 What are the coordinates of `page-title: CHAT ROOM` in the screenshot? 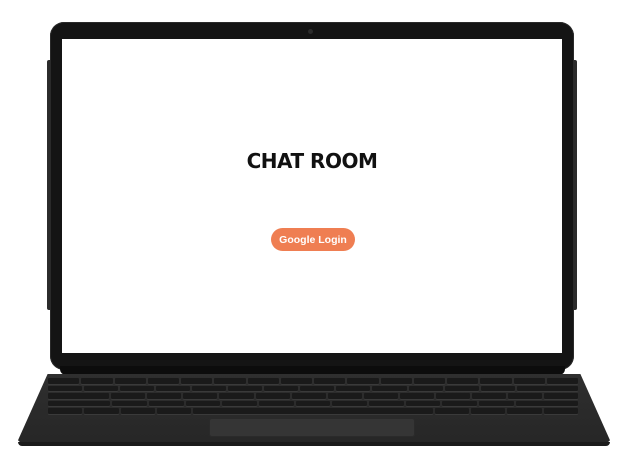 It's located at (312, 161).